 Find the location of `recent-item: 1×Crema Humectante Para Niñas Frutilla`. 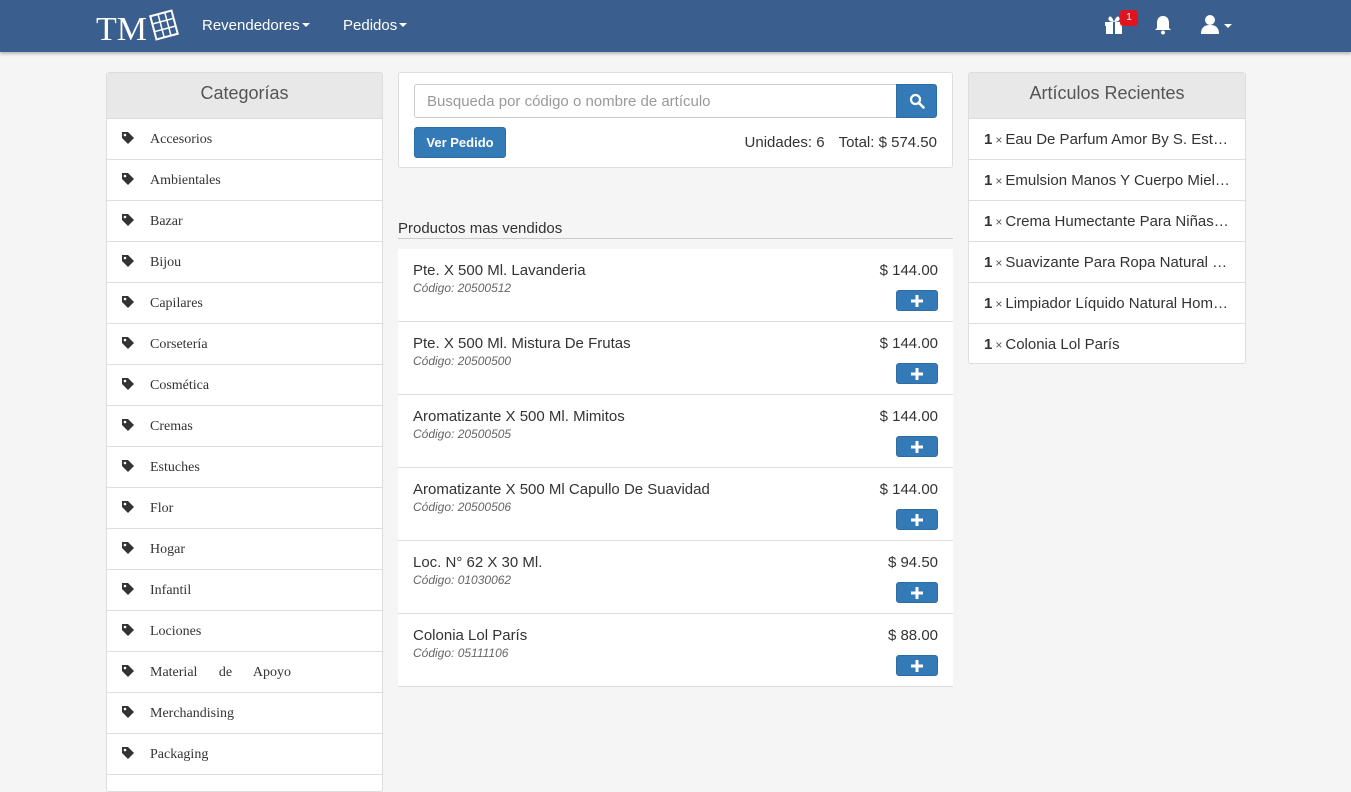

recent-item: 1×Crema Humectante Para Niñas Frutilla is located at coordinates (1107, 221).